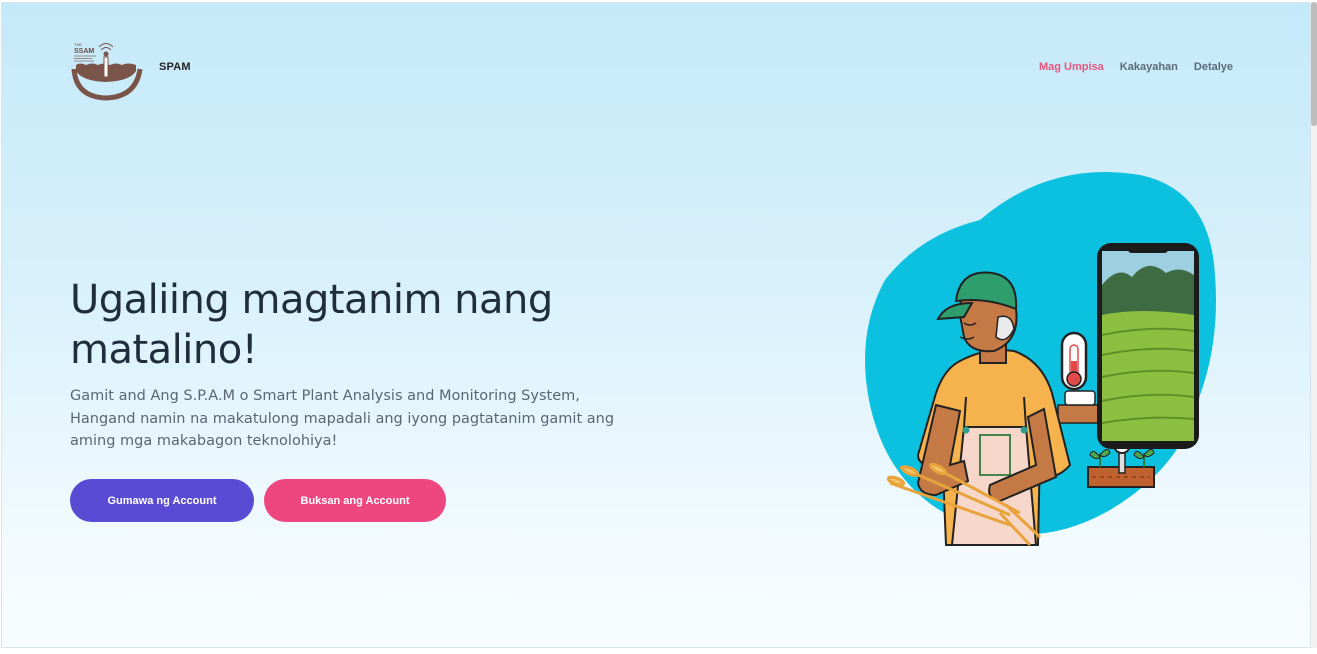  What do you see at coordinates (311, 325) in the screenshot?
I see `hero-title: Ugaliing magtanim nang matalino!` at bounding box center [311, 325].